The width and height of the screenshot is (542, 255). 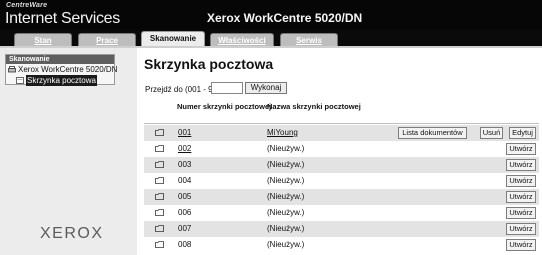 I want to click on tree-device-label: Xerox WorkCentre 5020/DN, so click(x=68, y=69).